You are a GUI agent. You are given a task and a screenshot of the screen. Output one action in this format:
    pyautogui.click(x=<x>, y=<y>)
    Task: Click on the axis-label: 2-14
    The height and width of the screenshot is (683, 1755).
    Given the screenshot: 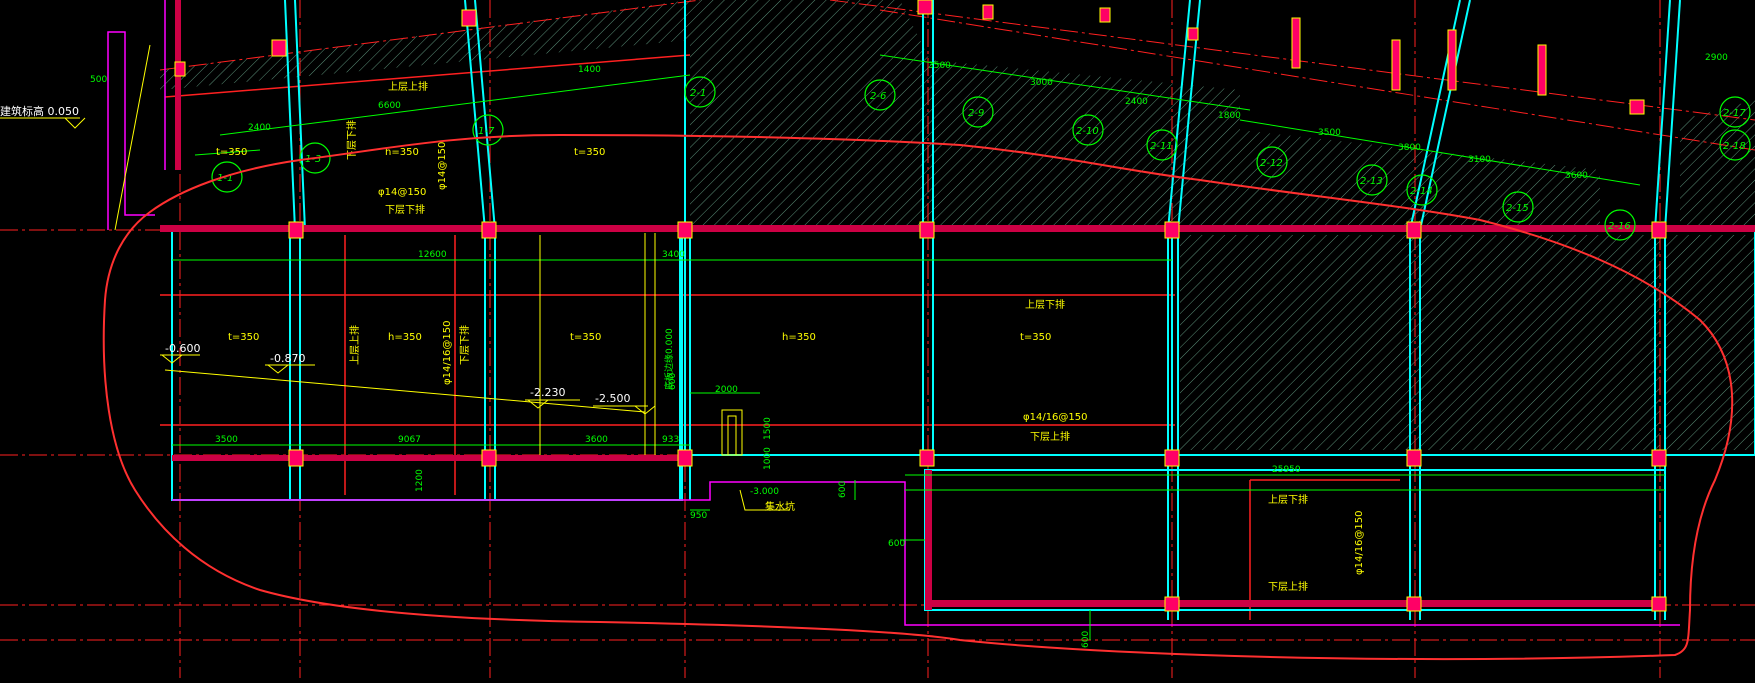 What is the action you would take?
    pyautogui.click(x=1421, y=191)
    